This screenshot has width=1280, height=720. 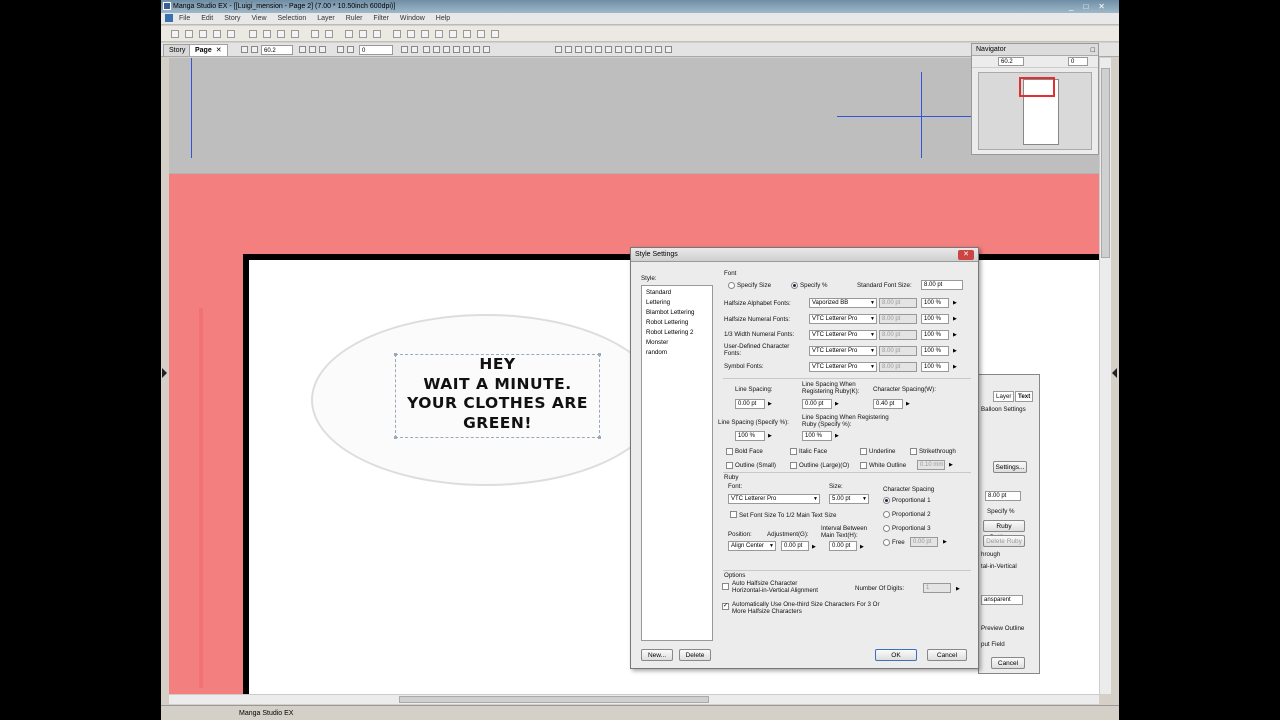 What do you see at coordinates (414, 49) in the screenshot?
I see `flip-v-icon` at bounding box center [414, 49].